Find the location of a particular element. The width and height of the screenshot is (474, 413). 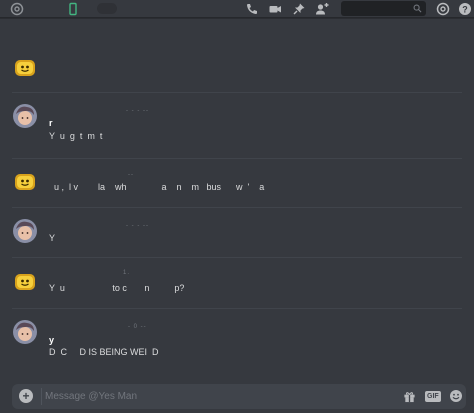

message-text: Y u to c n p? is located at coordinates (117, 288).